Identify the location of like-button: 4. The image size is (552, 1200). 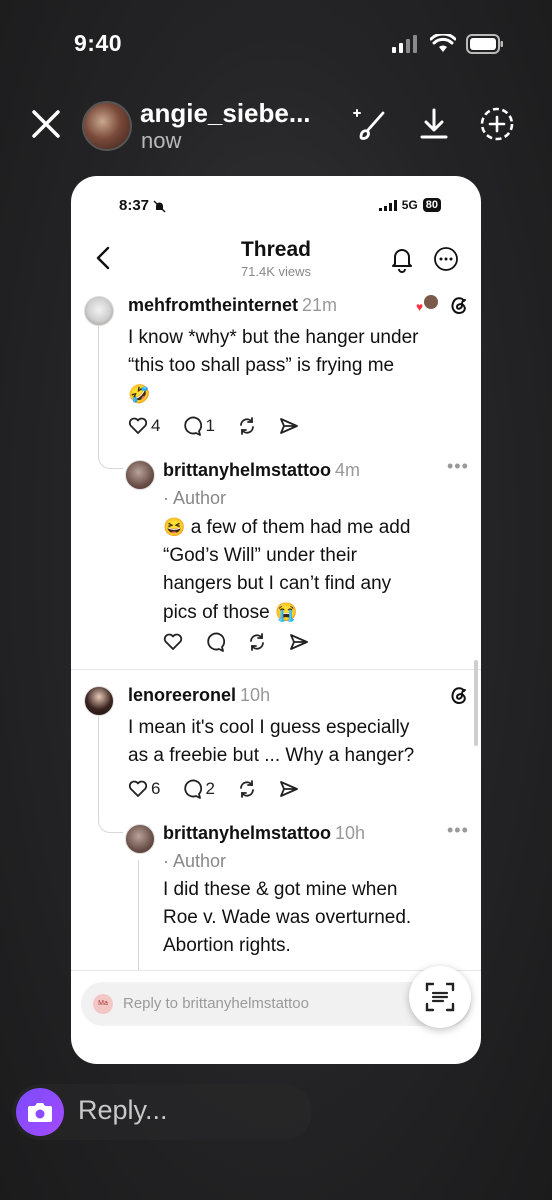
(144, 426).